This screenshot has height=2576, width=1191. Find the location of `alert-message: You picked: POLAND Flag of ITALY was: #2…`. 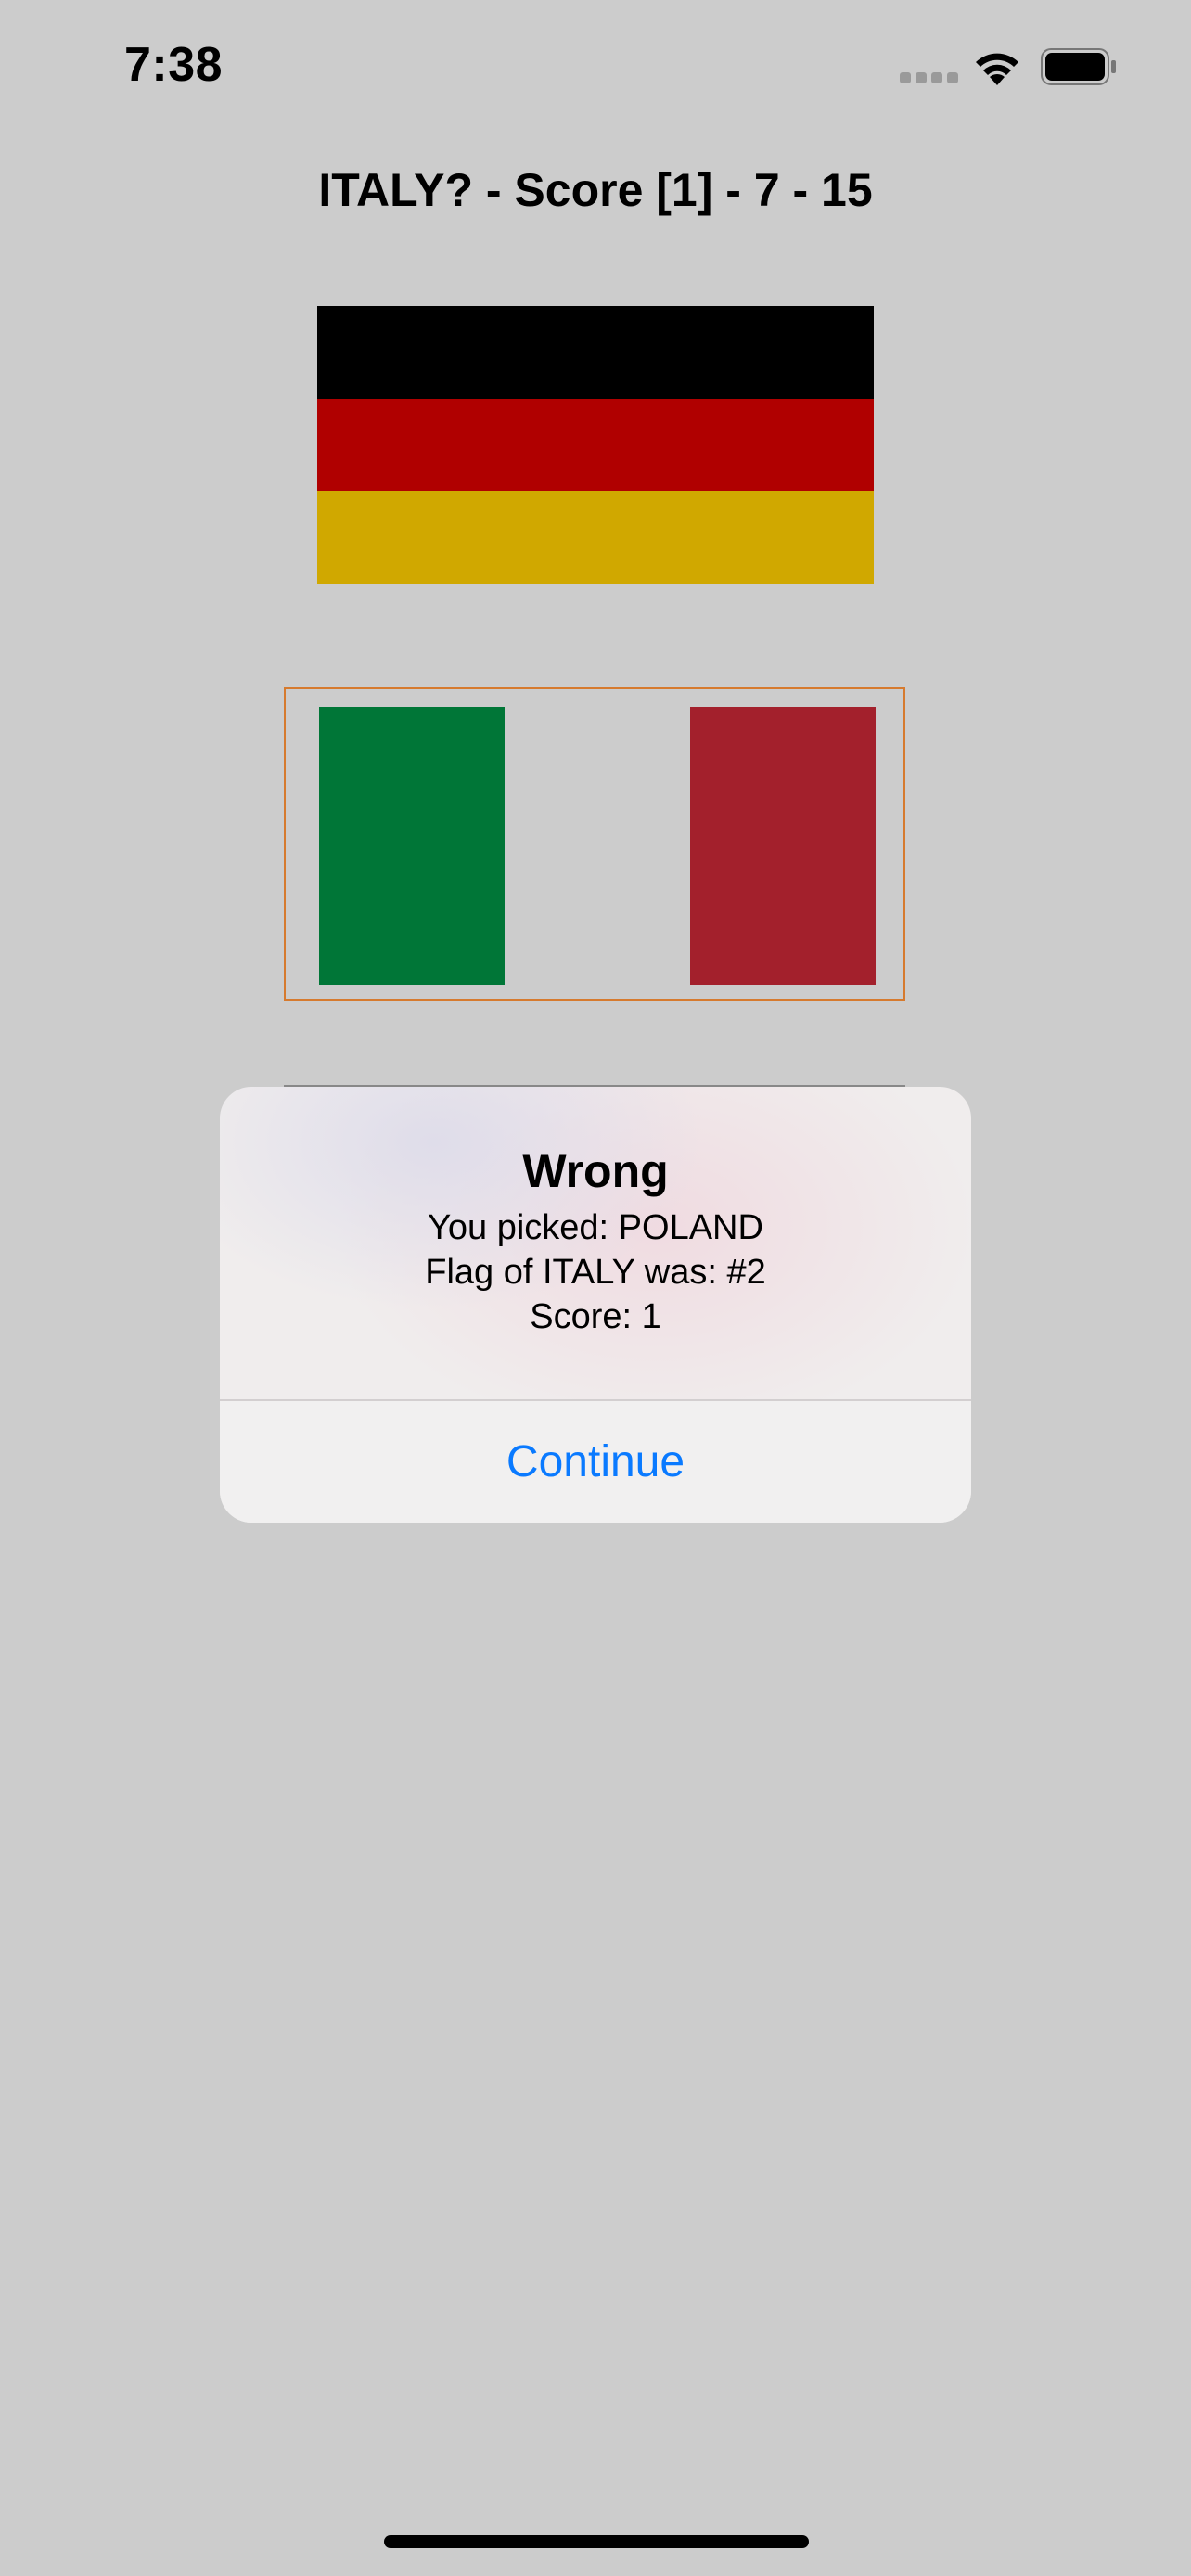

alert-message: You picked: POLAND Flag of ITALY was: #2… is located at coordinates (595, 1272).